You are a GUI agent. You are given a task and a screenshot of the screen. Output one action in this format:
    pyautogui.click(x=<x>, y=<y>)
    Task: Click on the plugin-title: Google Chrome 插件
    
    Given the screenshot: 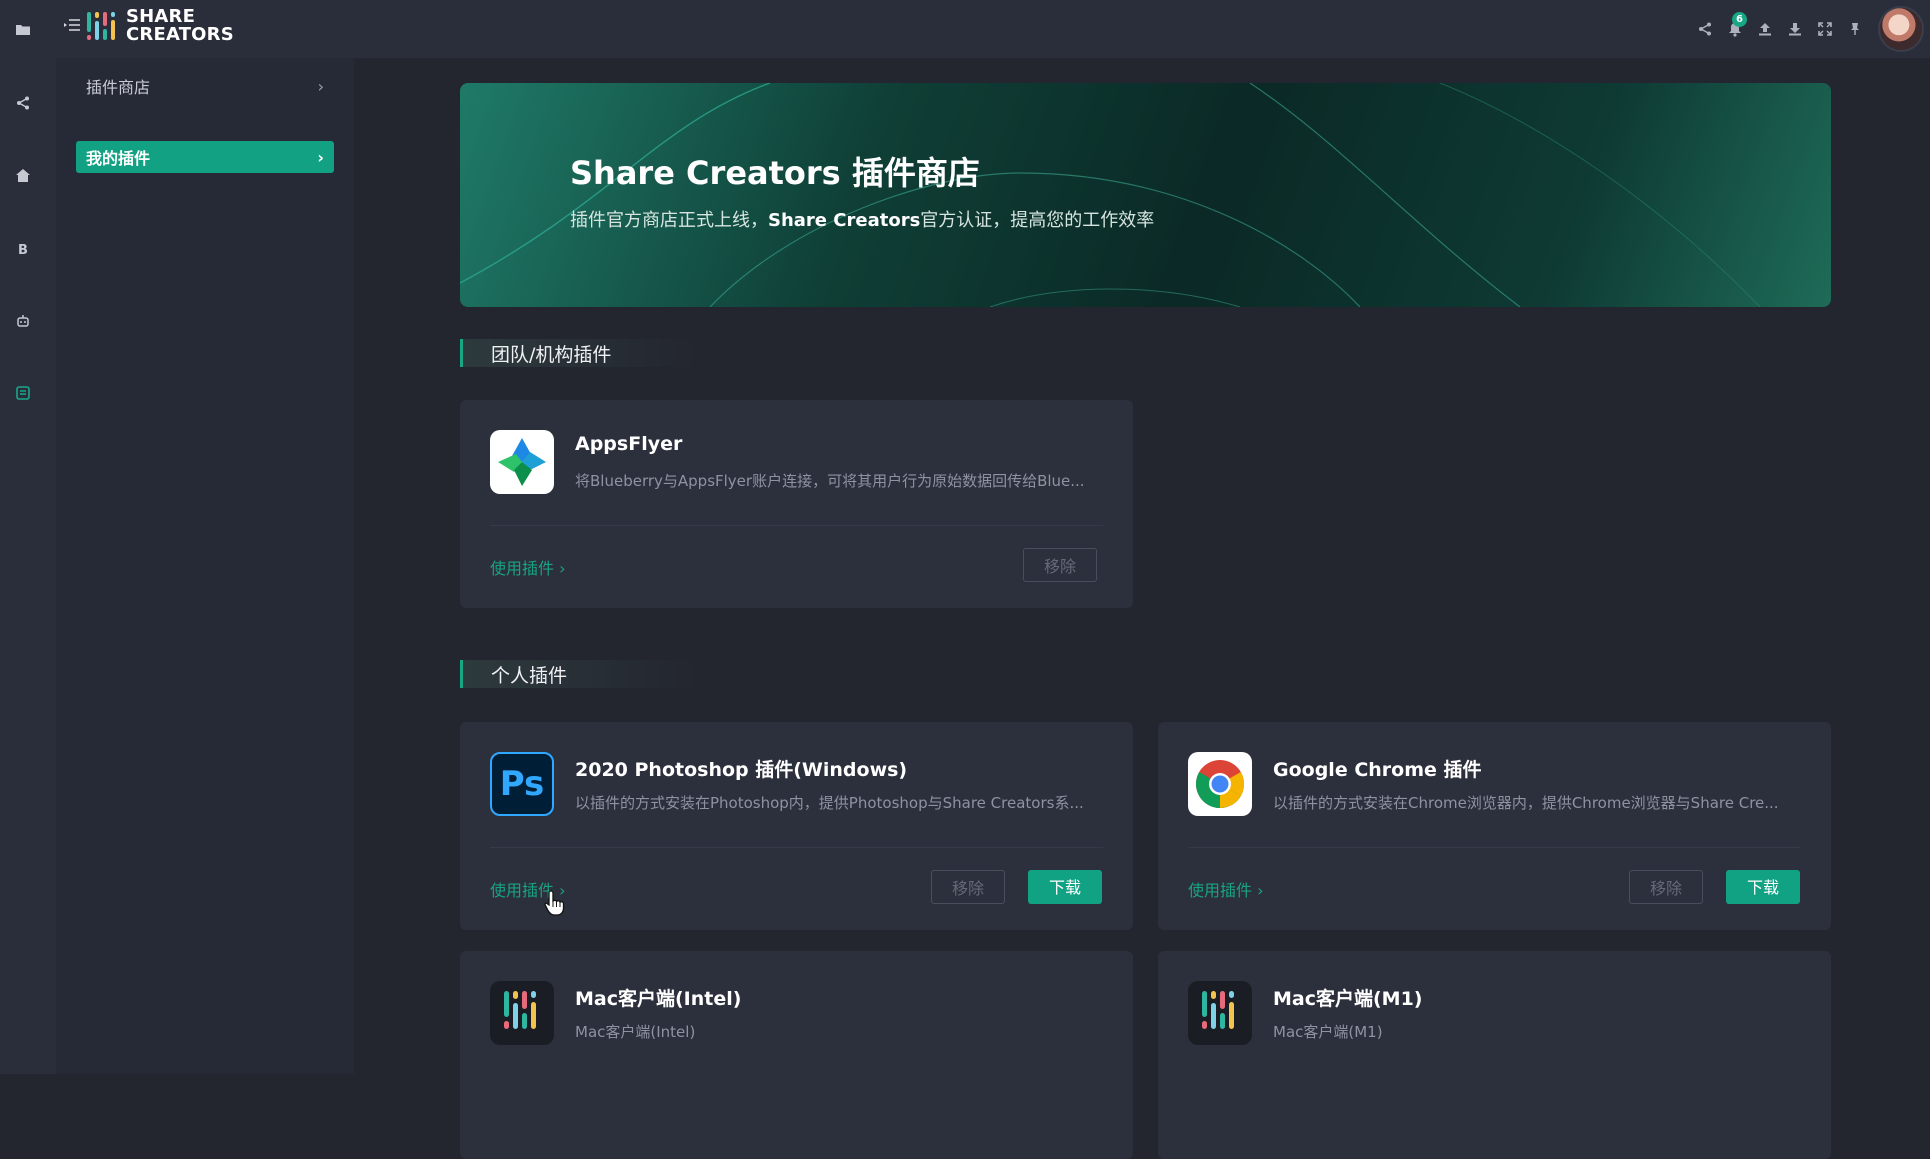 What is the action you would take?
    pyautogui.click(x=1377, y=770)
    